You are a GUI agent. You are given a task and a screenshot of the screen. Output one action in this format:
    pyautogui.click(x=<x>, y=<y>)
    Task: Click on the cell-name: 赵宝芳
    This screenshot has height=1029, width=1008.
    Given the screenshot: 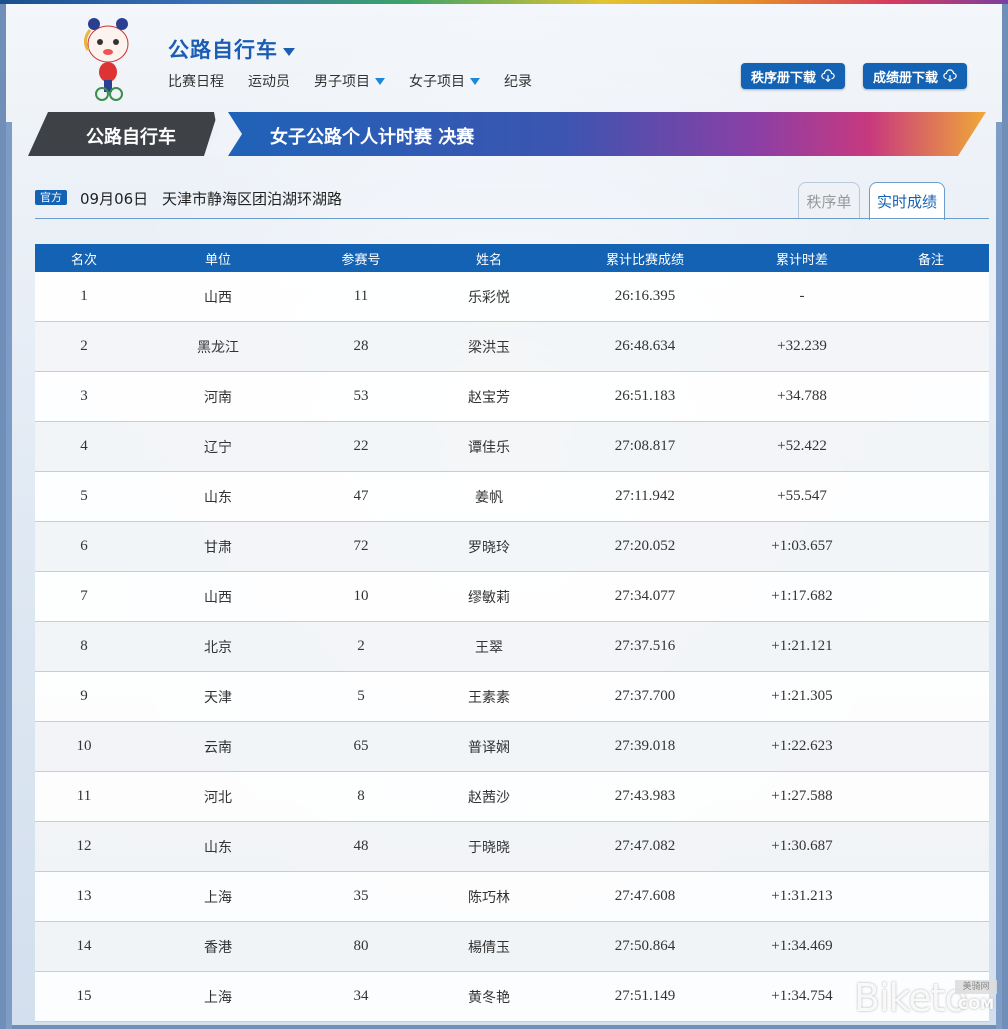 What is the action you would take?
    pyautogui.click(x=489, y=397)
    